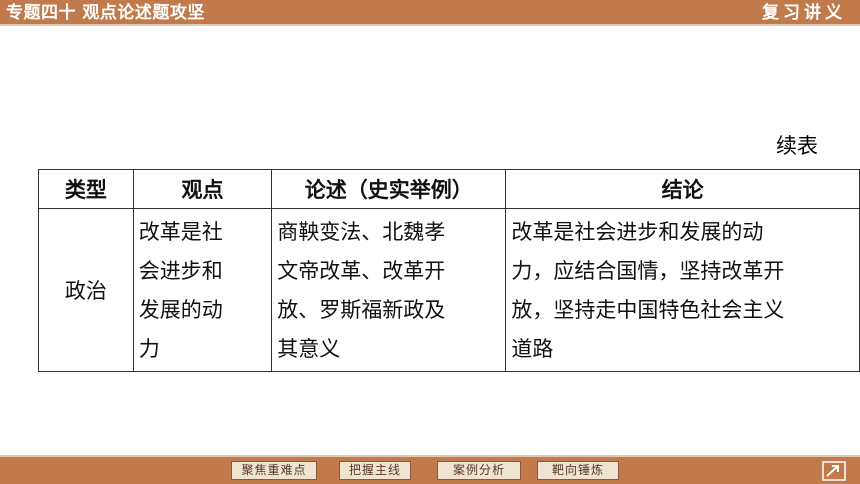 This screenshot has height=484, width=860. I want to click on cell-argument: 商鞅变法、北魏孝 文帝改革、改革开 放、罗斯福新政及 其意义, so click(389, 290).